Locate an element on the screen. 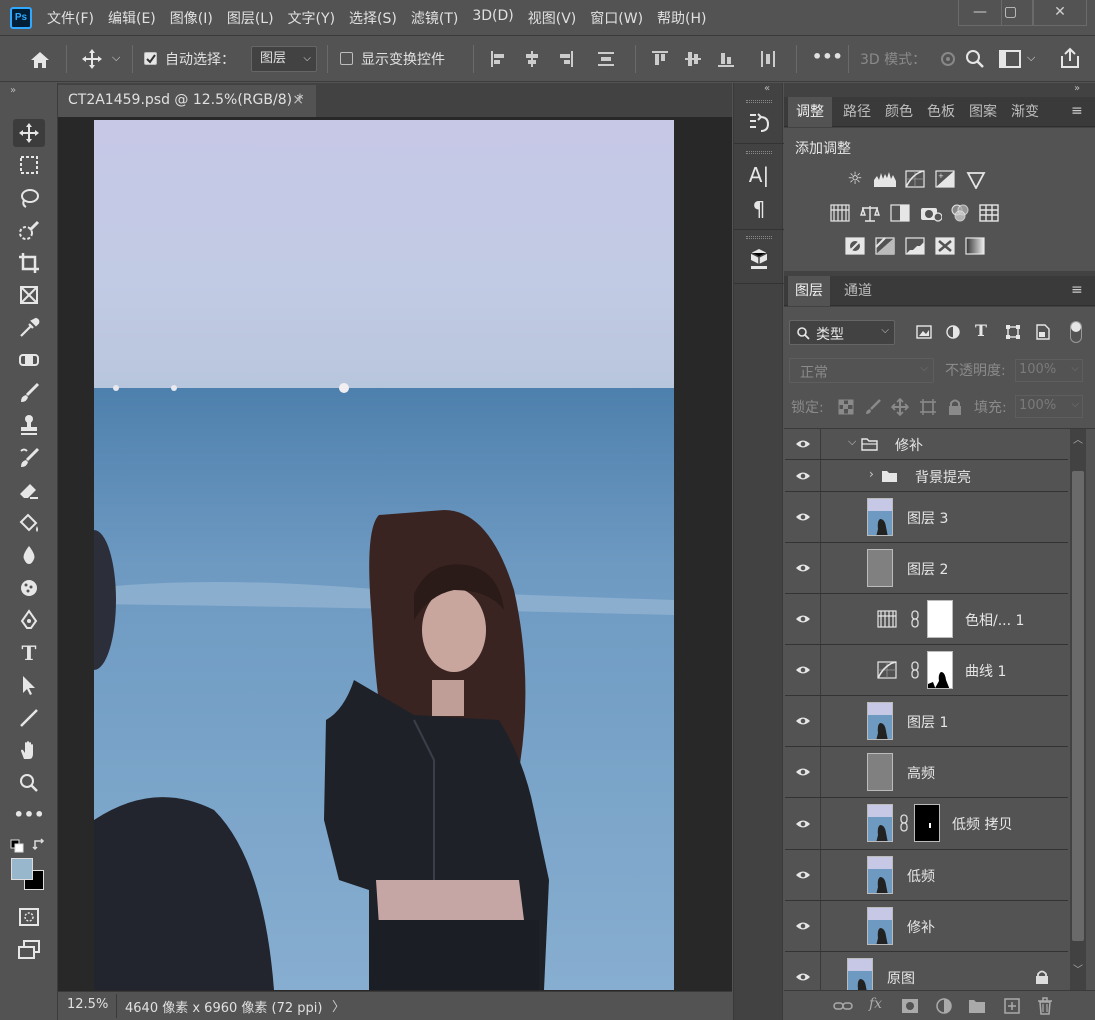  chevron-down-icon: ⌵ is located at coordinates (116, 58).